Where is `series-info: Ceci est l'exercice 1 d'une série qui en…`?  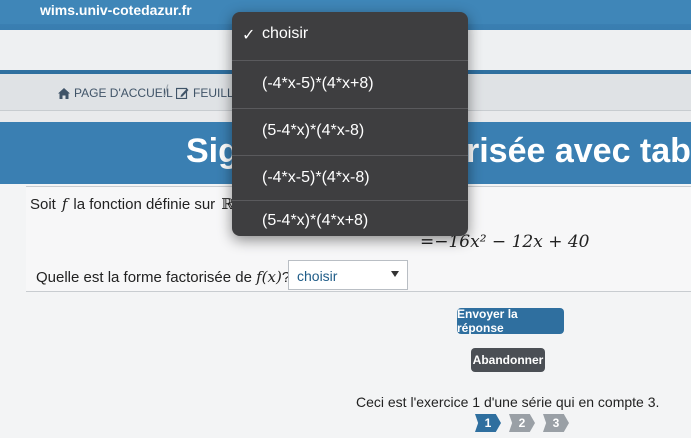 series-info: Ceci est l'exercice 1 d'une série qui en… is located at coordinates (508, 402).